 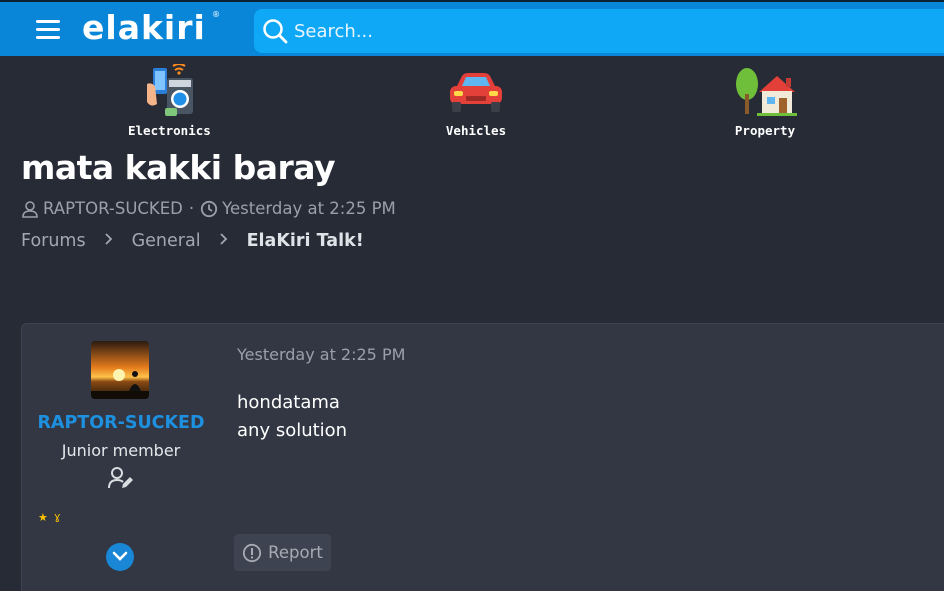 What do you see at coordinates (766, 92) in the screenshot?
I see `house-icon` at bounding box center [766, 92].